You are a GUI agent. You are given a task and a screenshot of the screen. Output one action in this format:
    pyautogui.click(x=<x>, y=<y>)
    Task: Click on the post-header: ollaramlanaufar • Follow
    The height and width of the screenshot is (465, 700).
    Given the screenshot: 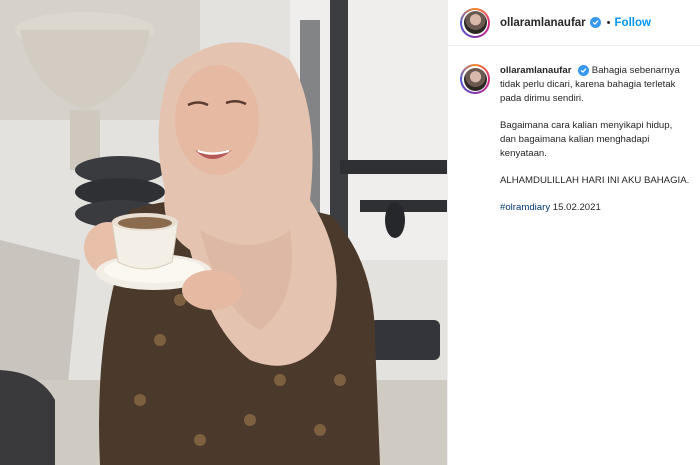 What is the action you would take?
    pyautogui.click(x=574, y=23)
    